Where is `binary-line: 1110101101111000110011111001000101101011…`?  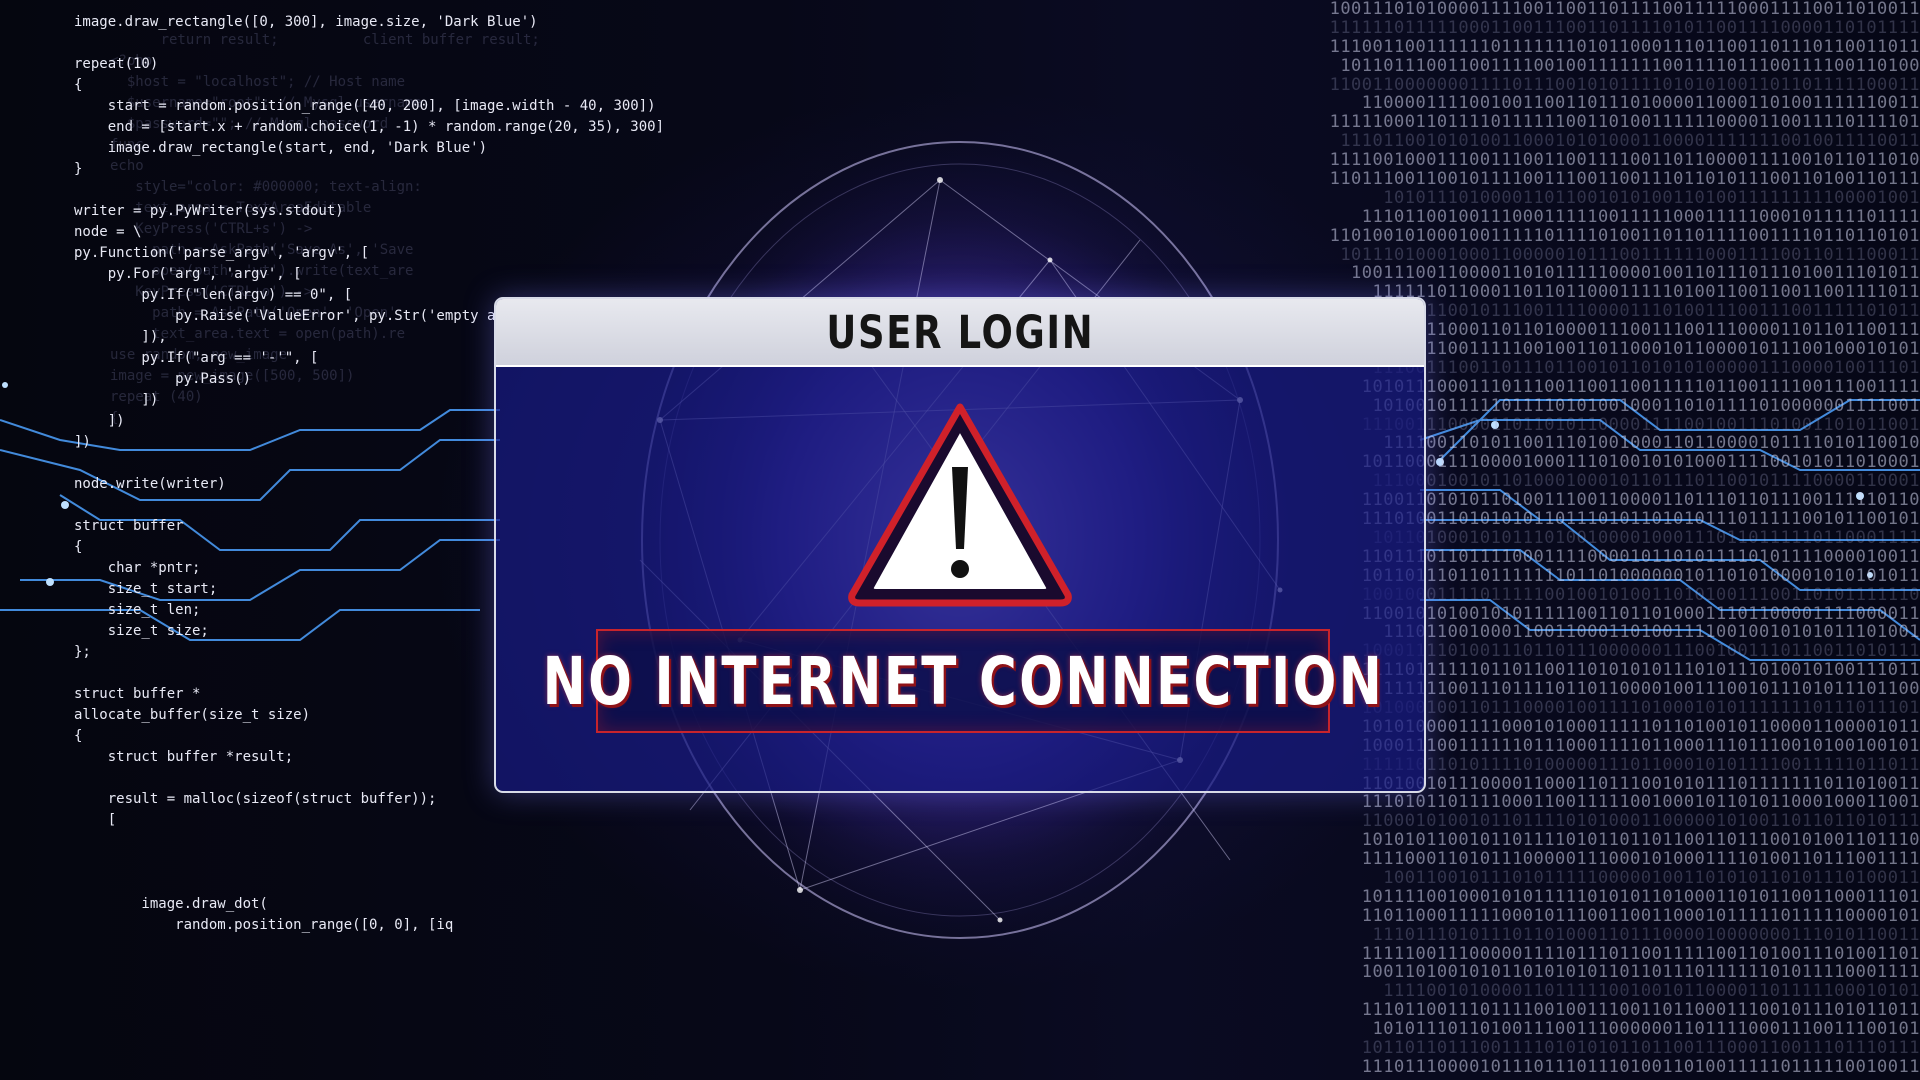 binary-line: 1110101101111000110011111001000101101011… is located at coordinates (1640, 802).